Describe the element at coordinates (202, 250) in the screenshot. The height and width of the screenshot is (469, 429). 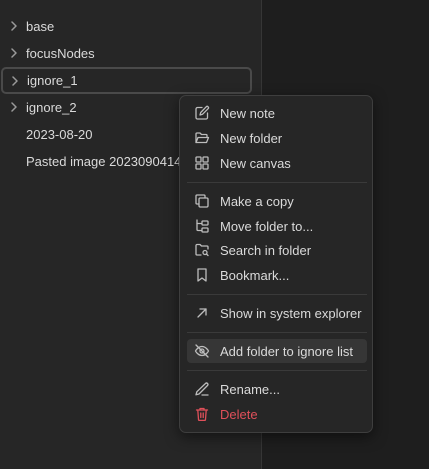
I see `folder-search-icon` at that location.